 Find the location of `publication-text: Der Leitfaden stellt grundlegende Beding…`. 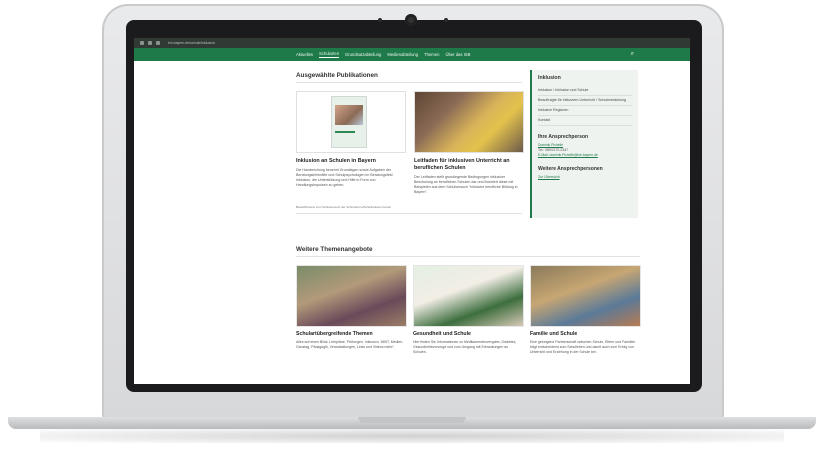

publication-text: Der Leitfaden stellt grundlegende Beding… is located at coordinates (466, 184).